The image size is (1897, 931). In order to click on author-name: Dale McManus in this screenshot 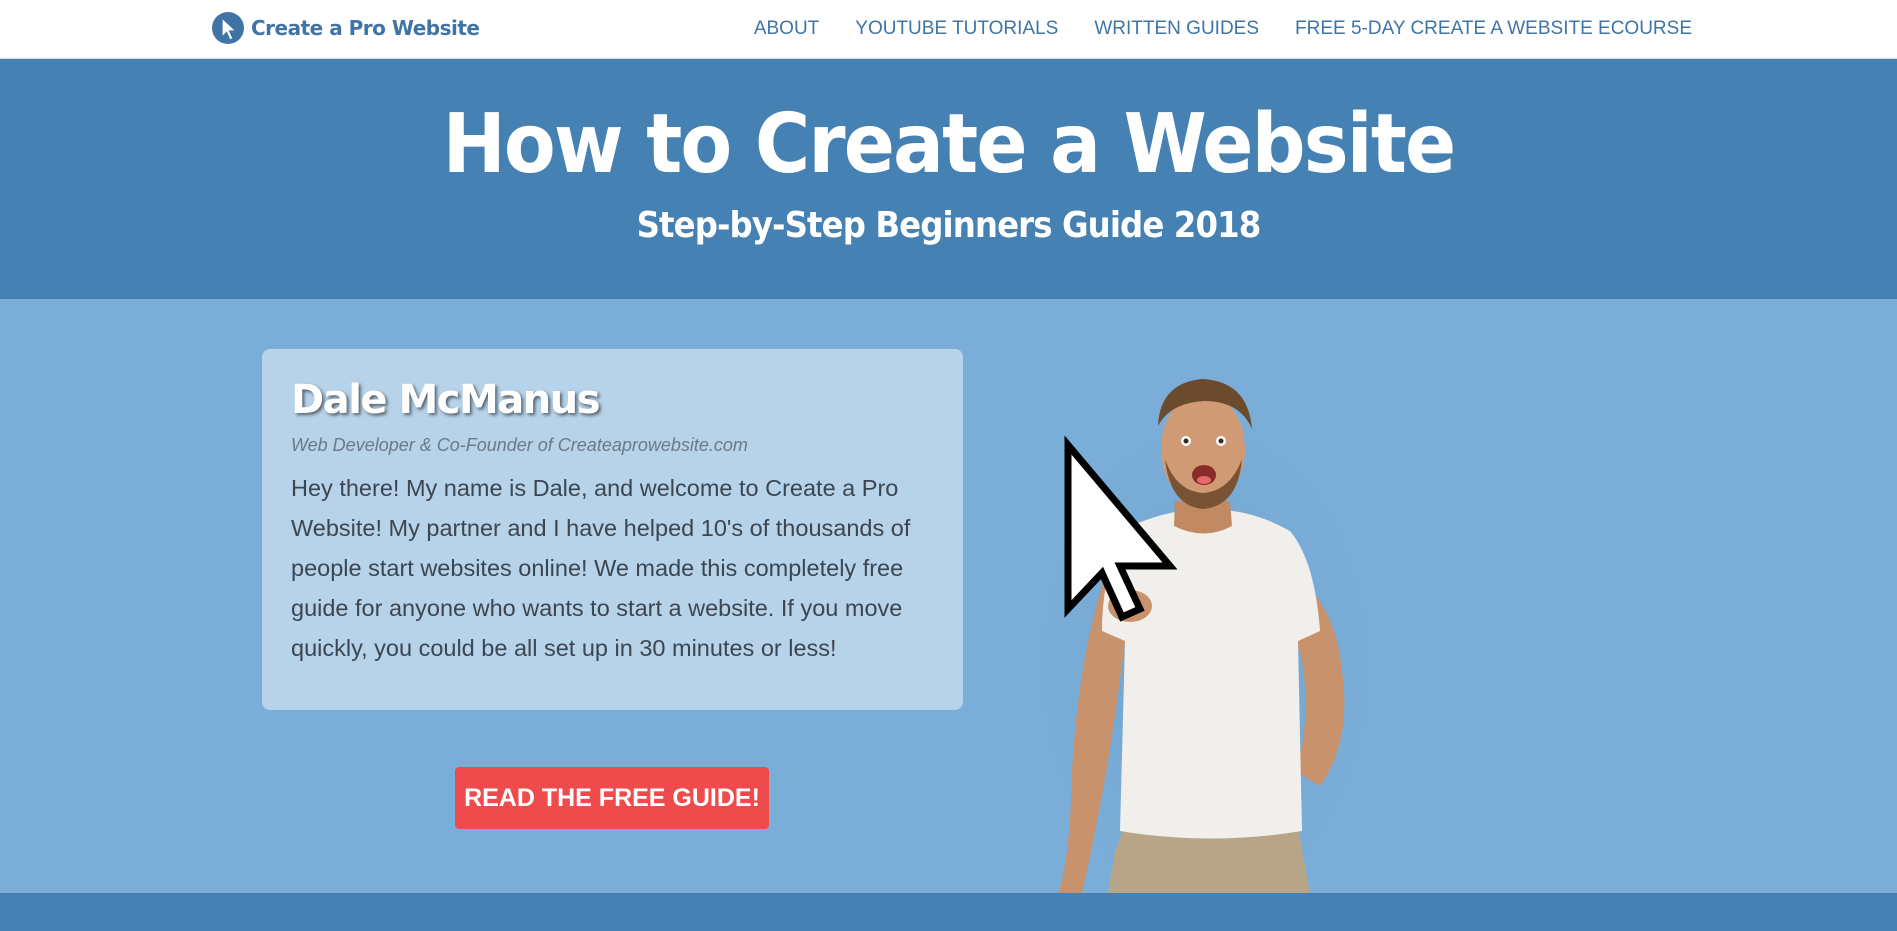, I will do `click(446, 400)`.